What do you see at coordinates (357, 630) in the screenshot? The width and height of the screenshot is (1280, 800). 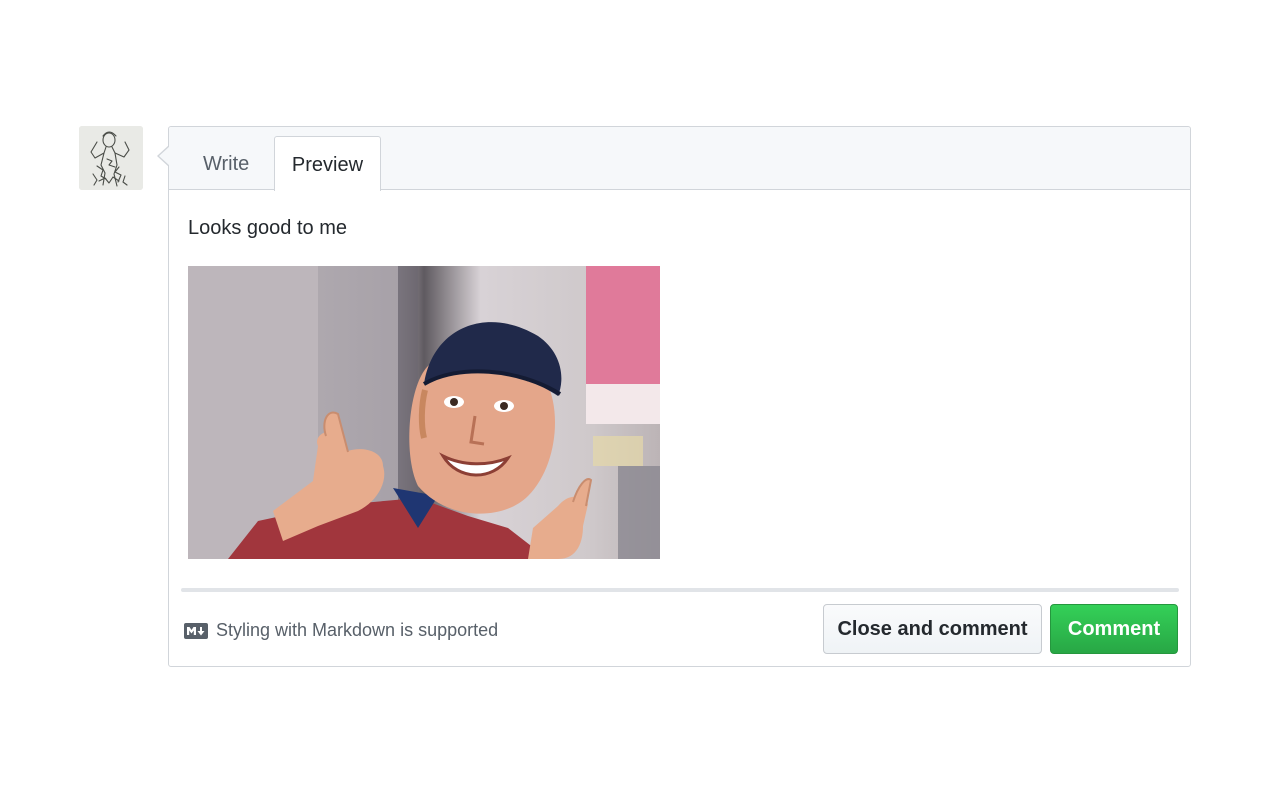 I see `markdown-note-text: Styling with Markdown is supported` at bounding box center [357, 630].